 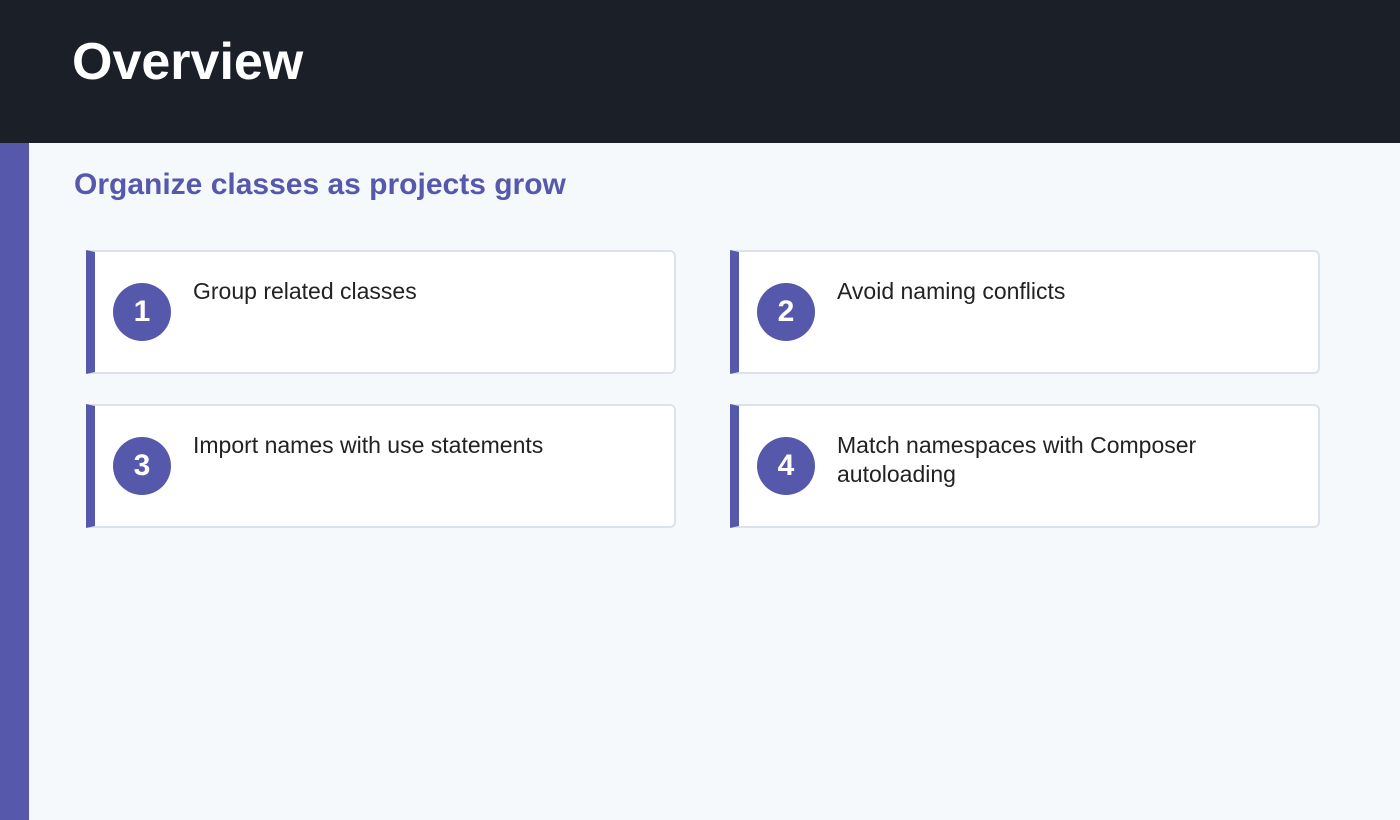 I want to click on card-text: Avoid naming conflicts, so click(x=951, y=291).